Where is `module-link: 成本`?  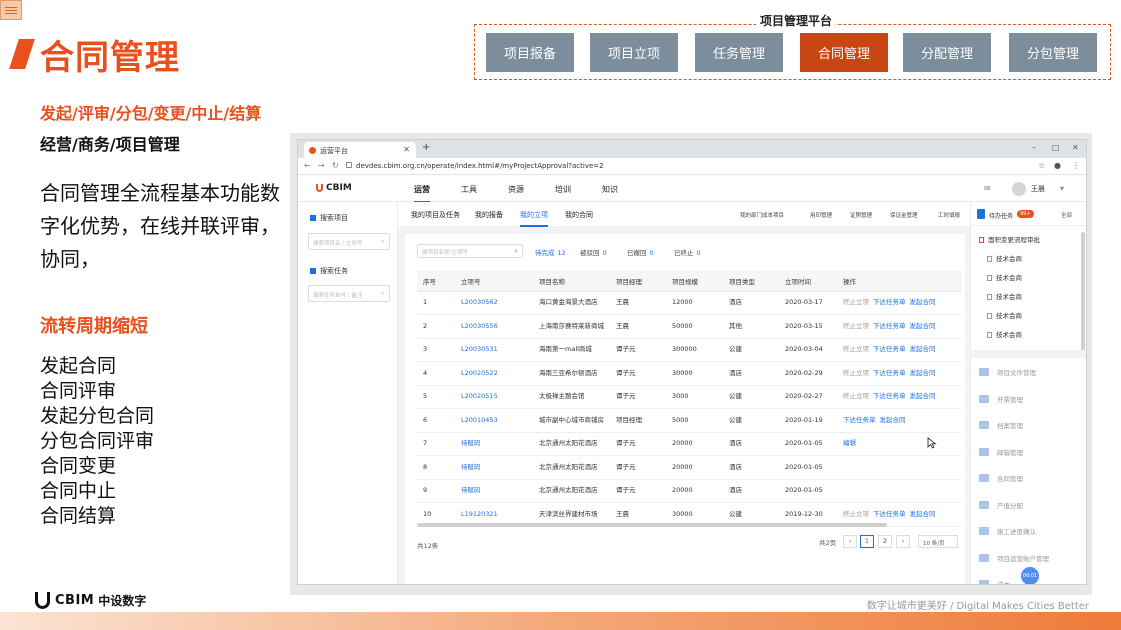
module-link: 成本 is located at coordinates (1003, 581).